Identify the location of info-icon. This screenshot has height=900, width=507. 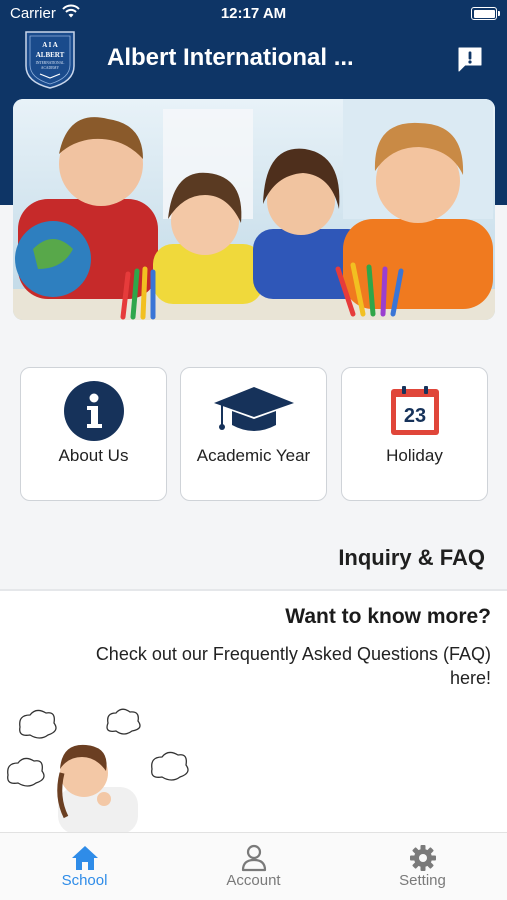
(93, 411).